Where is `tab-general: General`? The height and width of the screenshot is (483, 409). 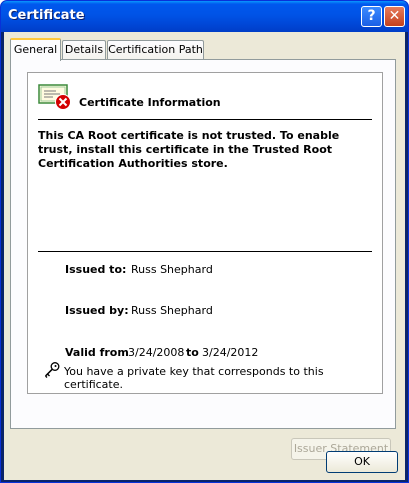
tab-general: General is located at coordinates (35, 49).